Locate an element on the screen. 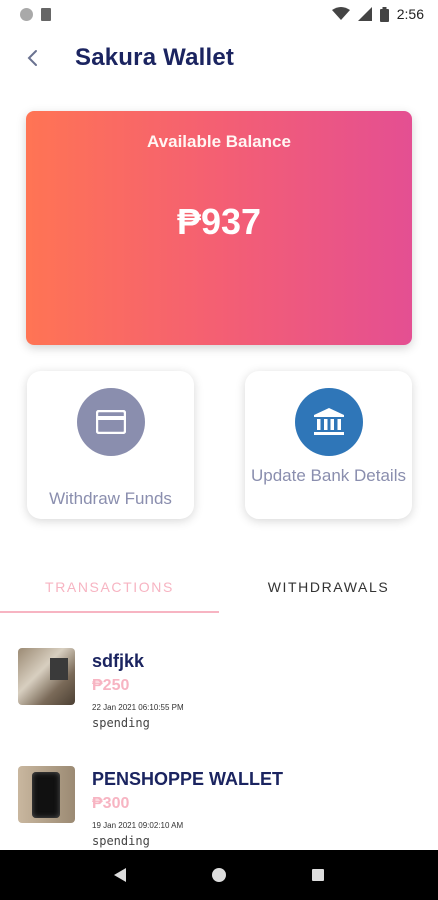 The width and height of the screenshot is (438, 900). transaction-name: sdfjkk is located at coordinates (118, 661).